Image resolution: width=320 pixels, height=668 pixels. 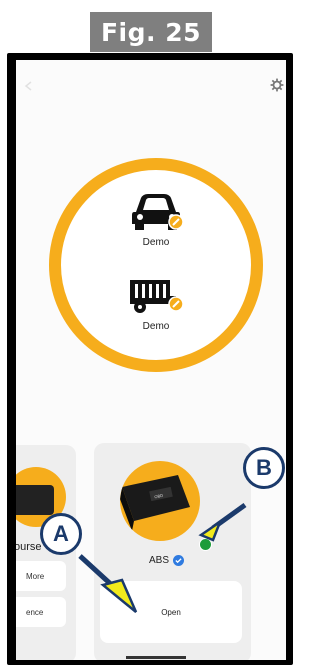 I want to click on vehicle-item-truck: Demo, so click(x=156, y=304).